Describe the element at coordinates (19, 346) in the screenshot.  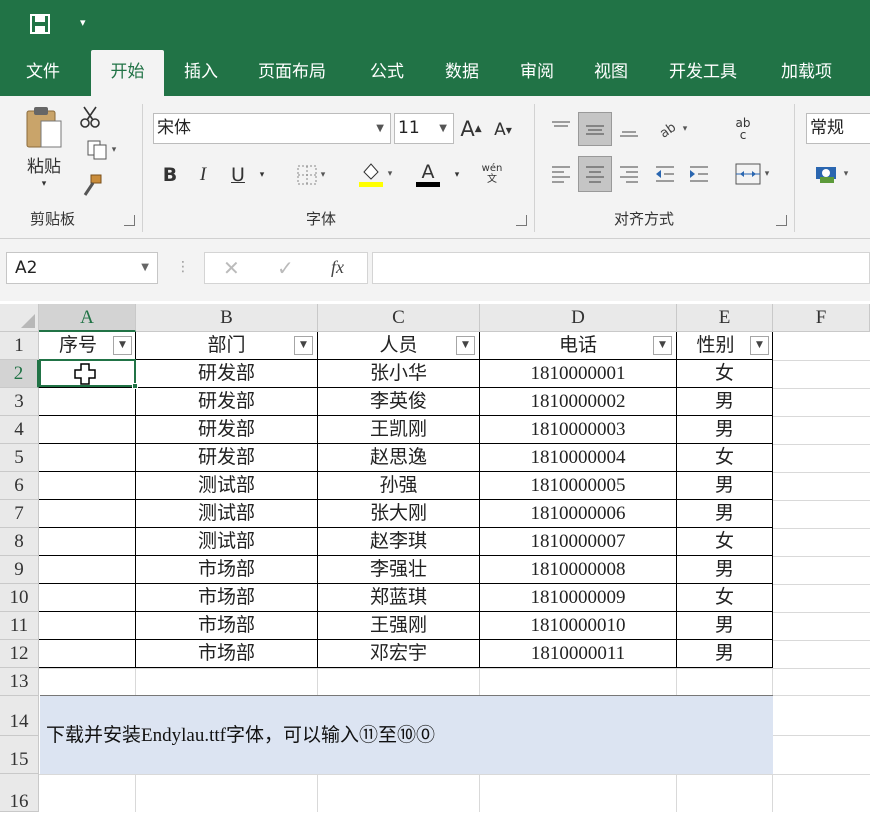
I see `row-header: 1` at that location.